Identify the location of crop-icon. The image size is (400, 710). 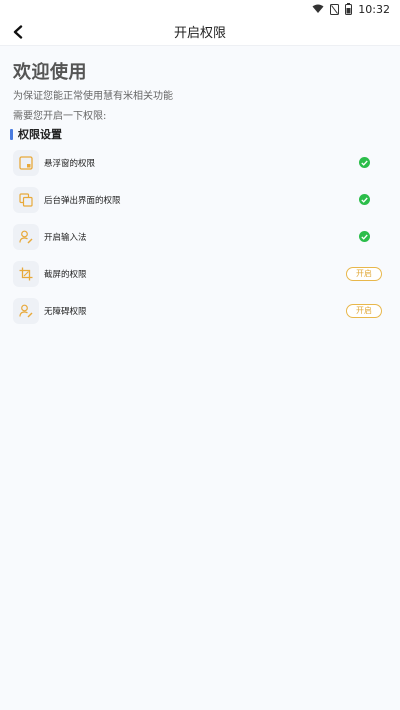
(26, 273).